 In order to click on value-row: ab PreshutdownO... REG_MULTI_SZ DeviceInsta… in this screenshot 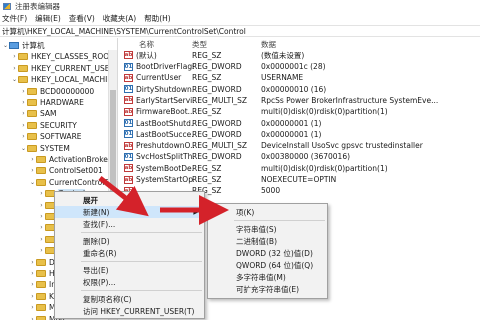, I will do `click(300, 145)`.